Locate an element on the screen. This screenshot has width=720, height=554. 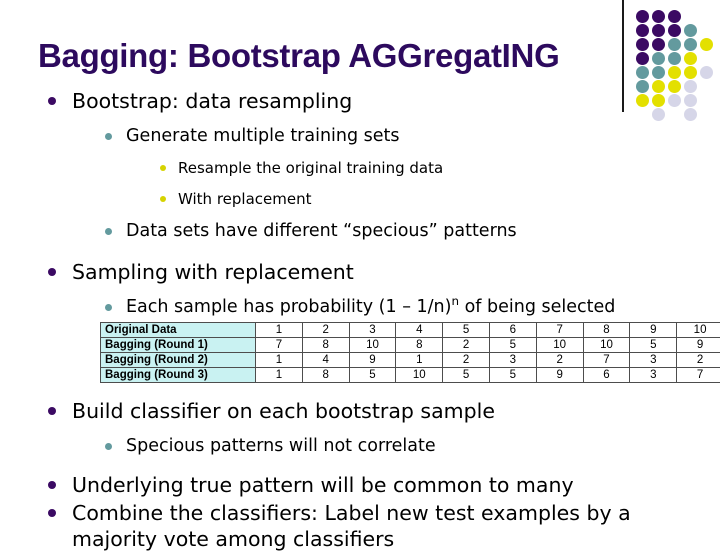
bullet-text: Specious patterns will not correlate is located at coordinates (423, 446).